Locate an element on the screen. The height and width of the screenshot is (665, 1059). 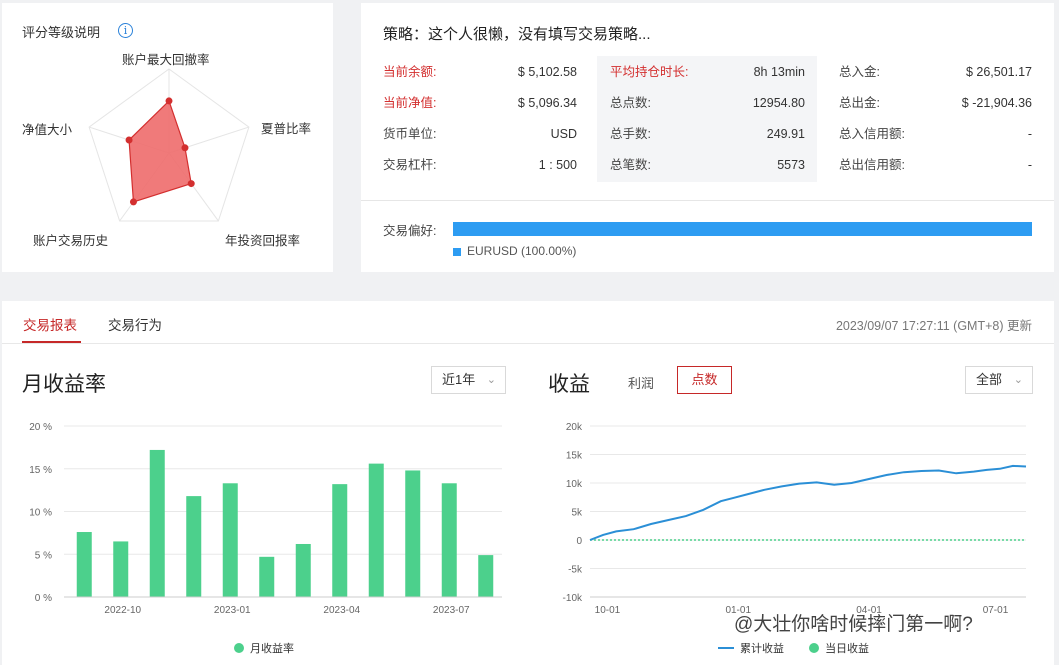
preference-legend-swatch is located at coordinates (457, 252).